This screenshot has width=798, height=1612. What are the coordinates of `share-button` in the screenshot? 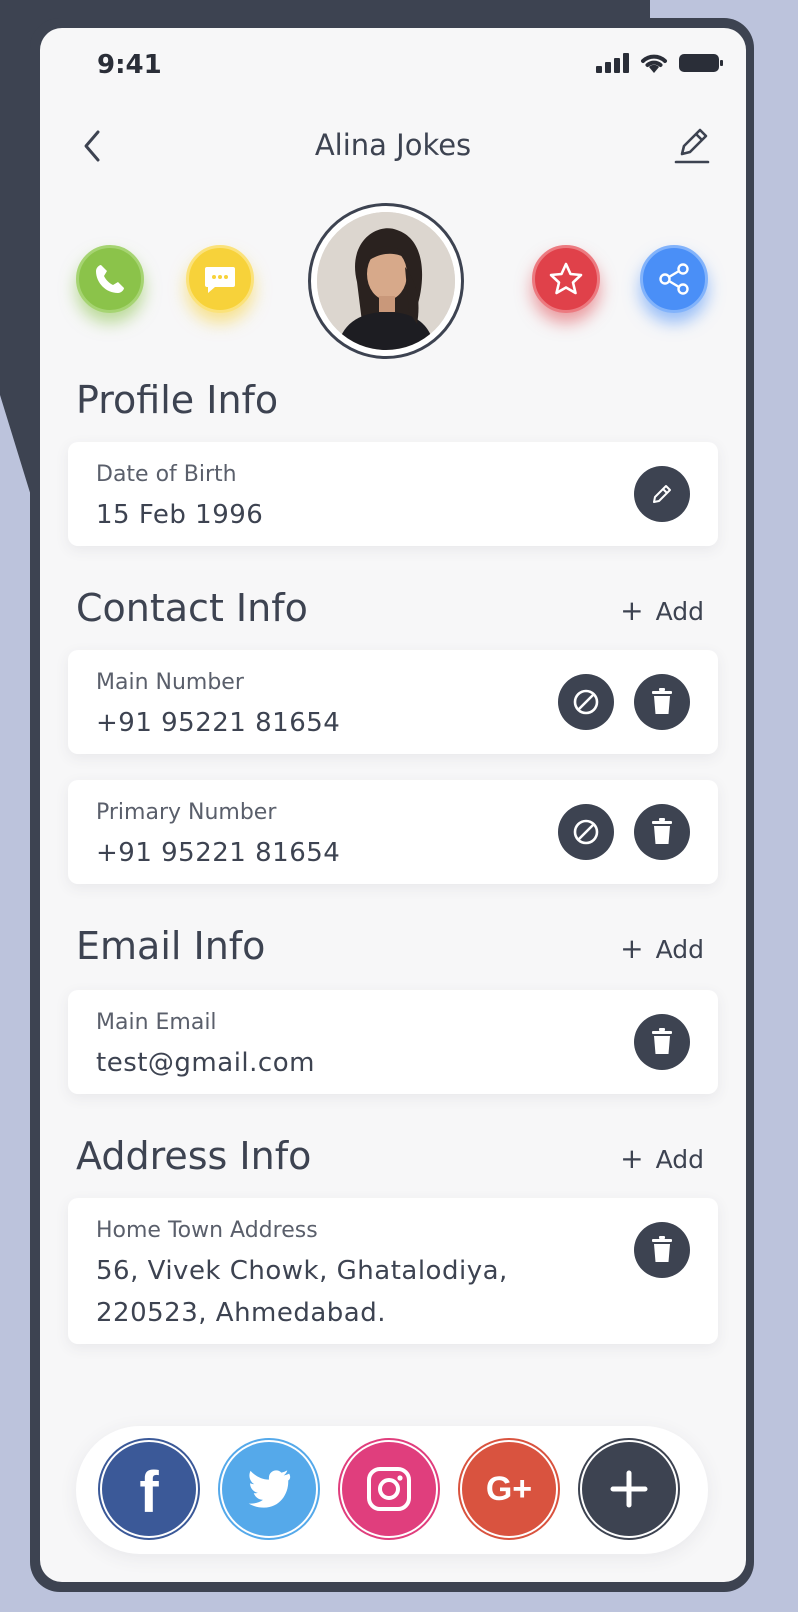 It's located at (674, 279).